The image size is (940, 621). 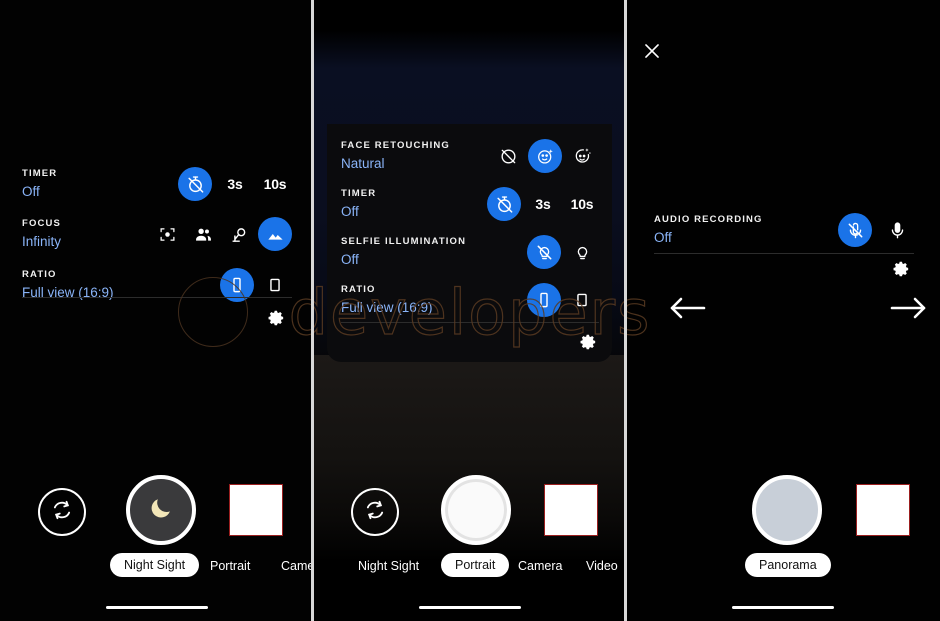 I want to click on pano-left-button, so click(x=687, y=310).